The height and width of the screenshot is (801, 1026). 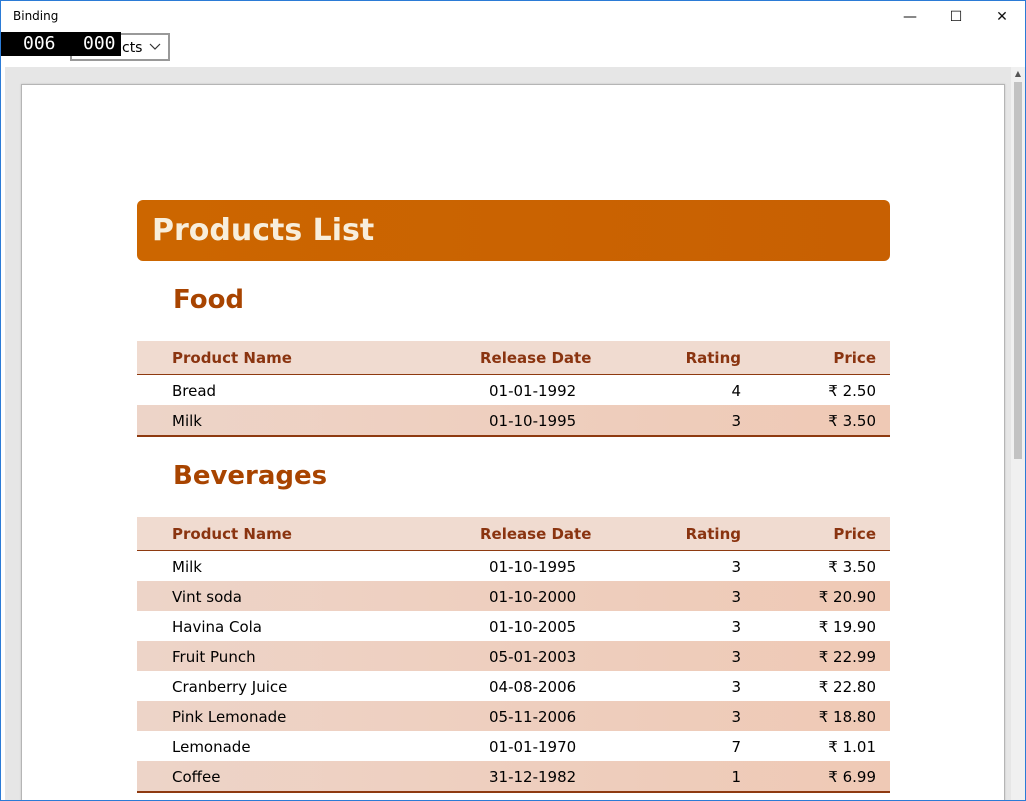 What do you see at coordinates (847, 717) in the screenshot?
I see `cell-price: ₹ 18.80` at bounding box center [847, 717].